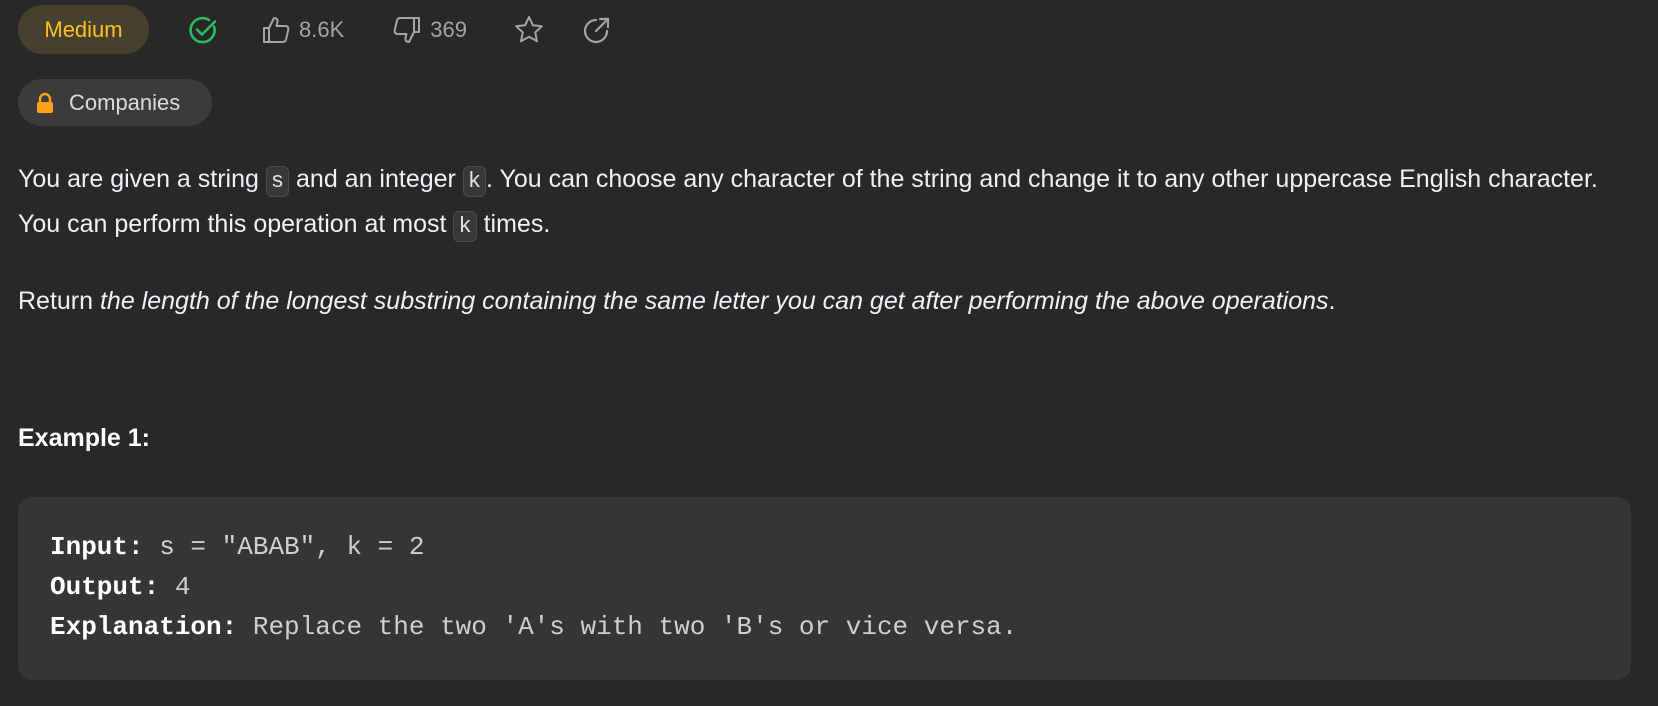 This screenshot has width=1658, height=706. I want to click on output-value: 4, so click(175, 587).